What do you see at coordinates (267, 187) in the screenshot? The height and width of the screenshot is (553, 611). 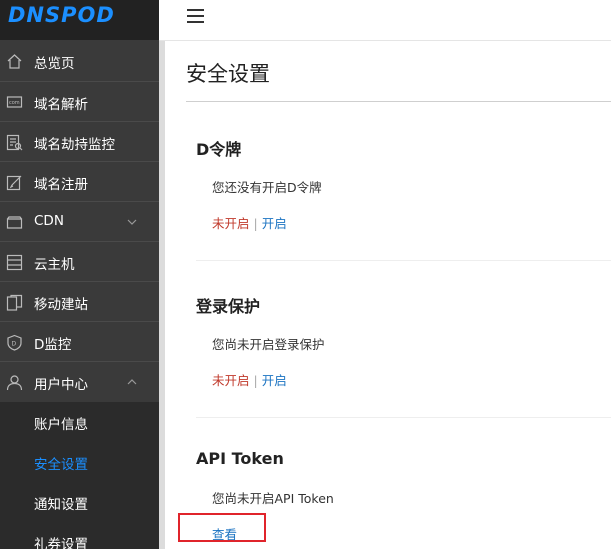 I see `section-desc-d-token: 您还没有开启D令牌` at bounding box center [267, 187].